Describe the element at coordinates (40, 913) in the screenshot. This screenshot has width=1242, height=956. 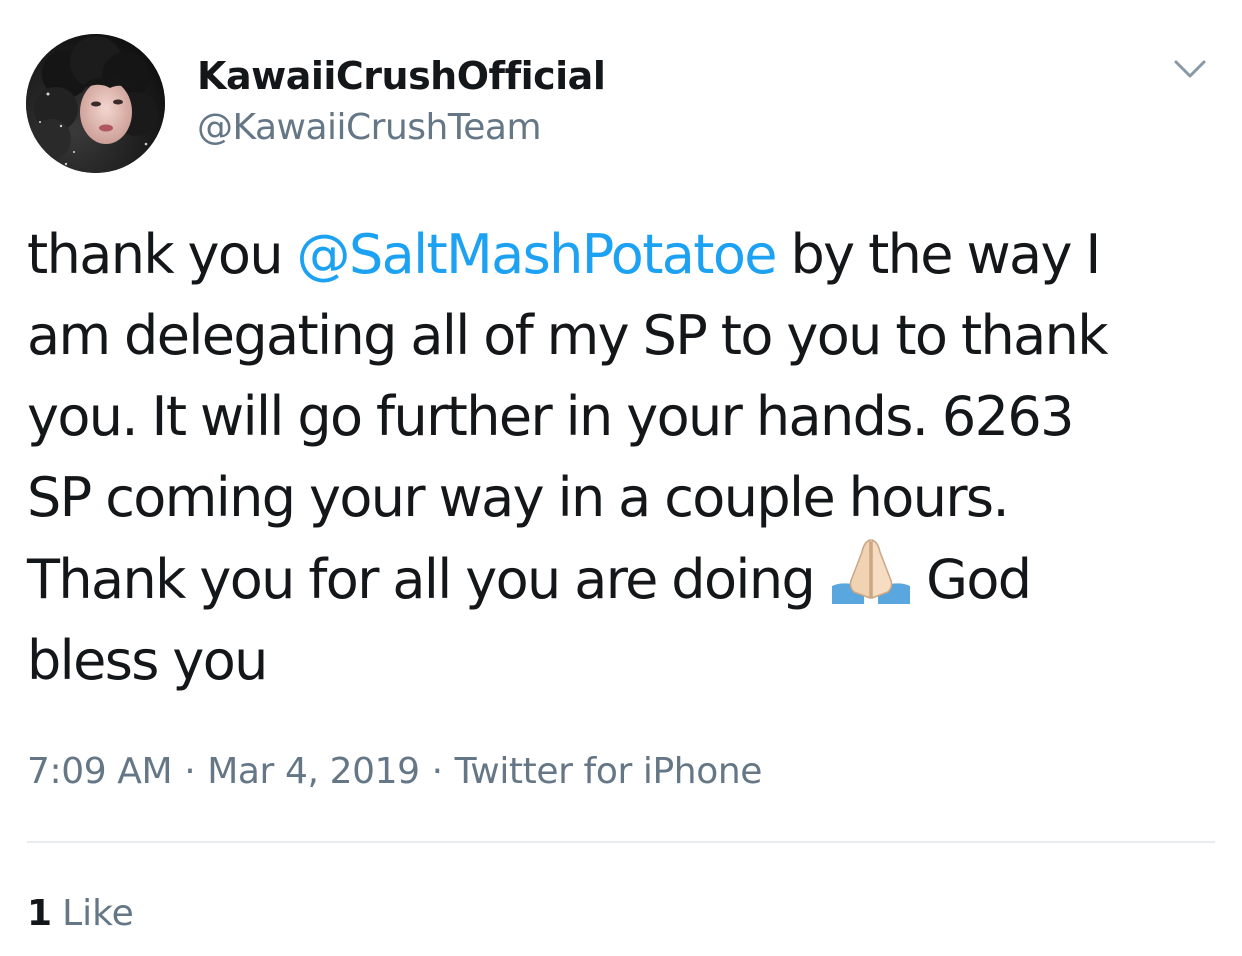
I see `likes-count: 1` at that location.